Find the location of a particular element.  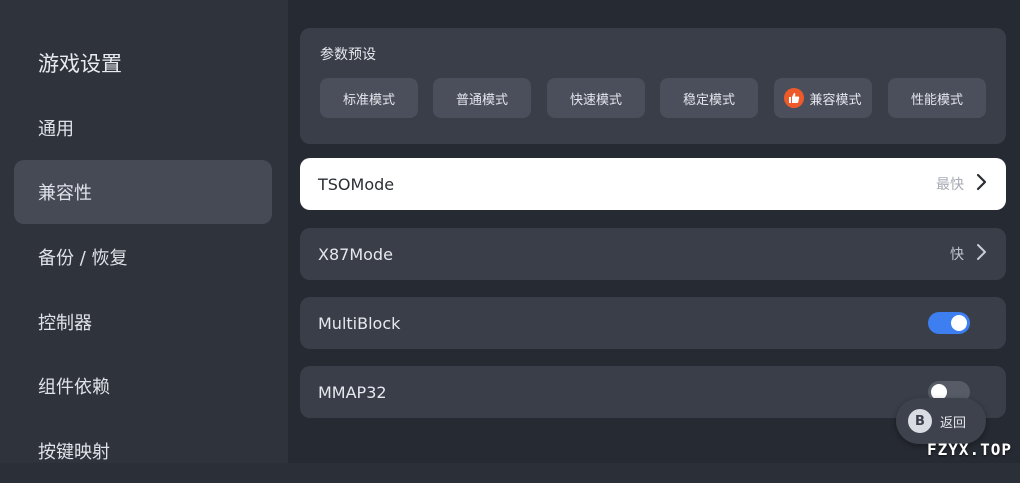

multiblock-toggle is located at coordinates (949, 323).